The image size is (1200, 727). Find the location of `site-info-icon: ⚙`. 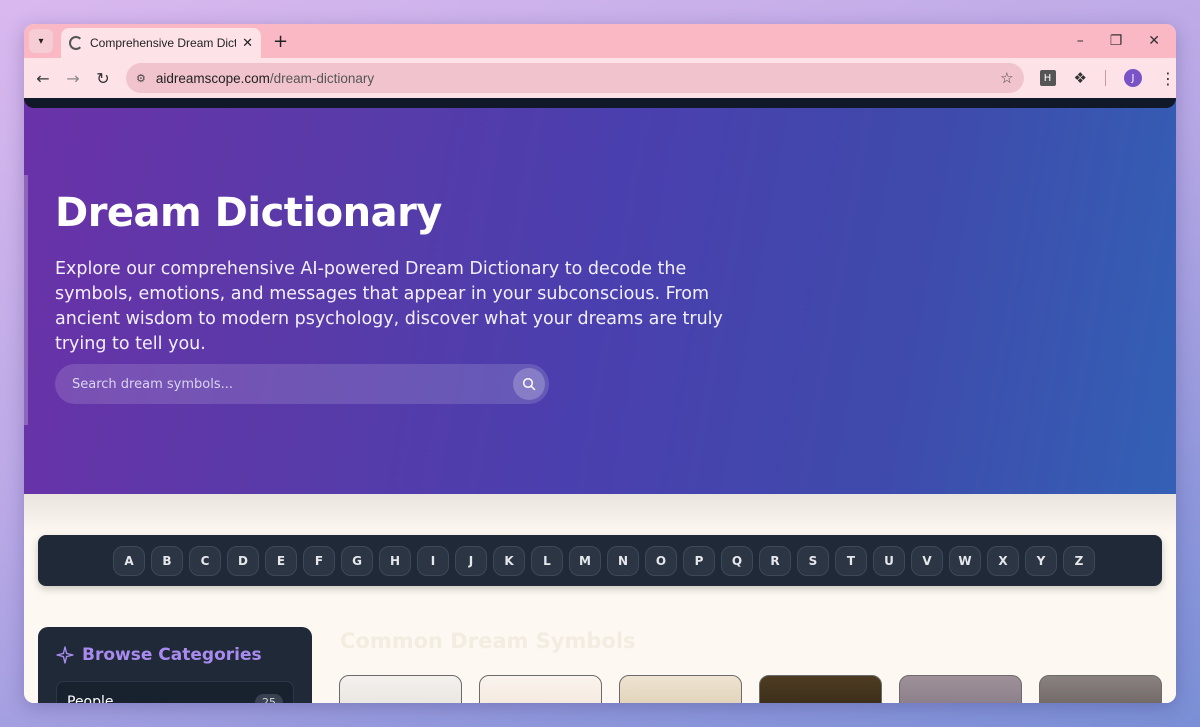

site-info-icon: ⚙ is located at coordinates (141, 78).